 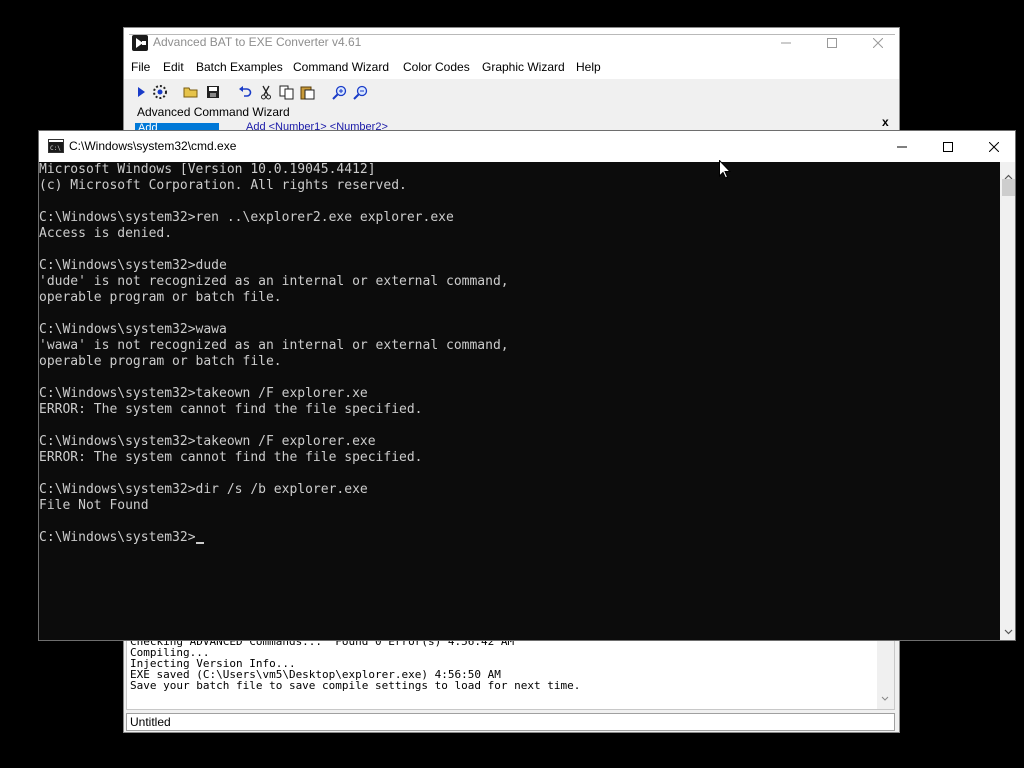 I want to click on paste-icon, so click(x=307, y=92).